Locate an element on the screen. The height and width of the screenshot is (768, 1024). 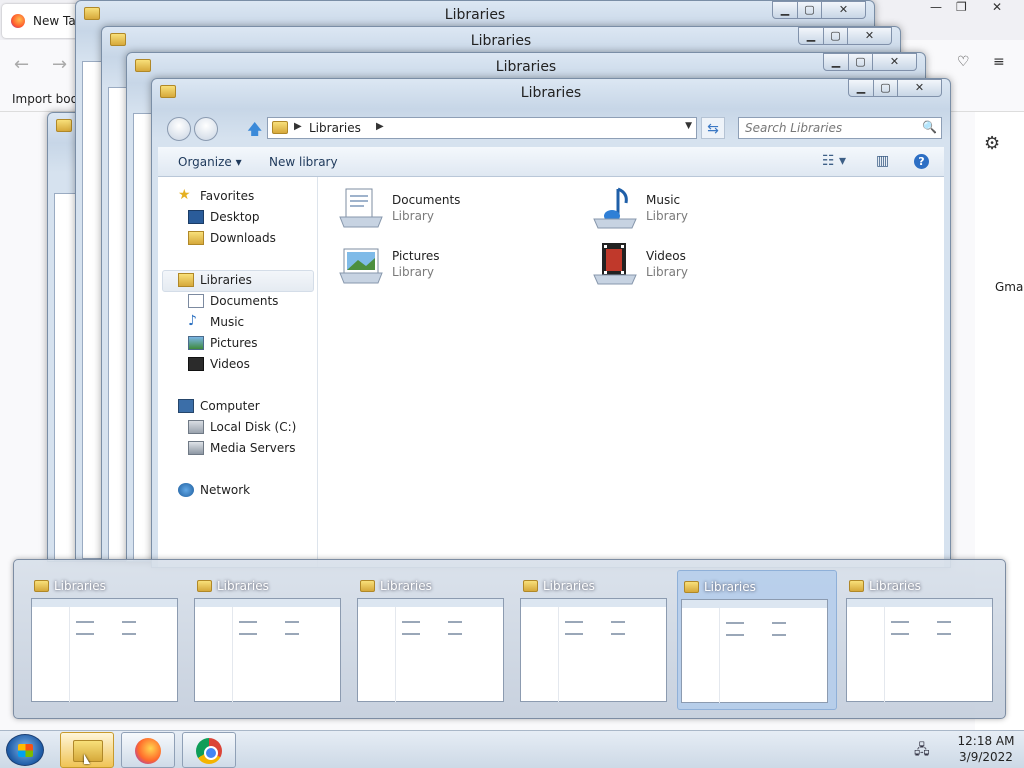
new-library-button: New library is located at coordinates (303, 162).